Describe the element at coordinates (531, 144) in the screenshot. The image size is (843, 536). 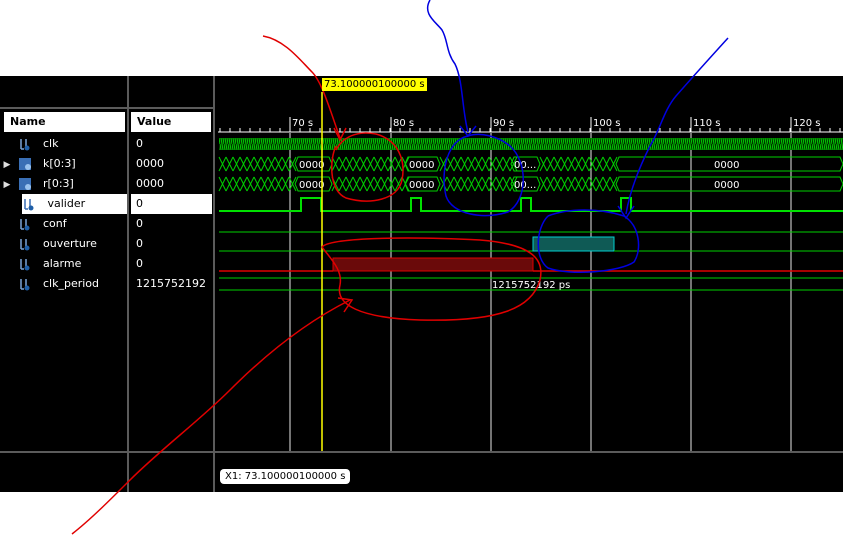
I see `clk-wave` at that location.